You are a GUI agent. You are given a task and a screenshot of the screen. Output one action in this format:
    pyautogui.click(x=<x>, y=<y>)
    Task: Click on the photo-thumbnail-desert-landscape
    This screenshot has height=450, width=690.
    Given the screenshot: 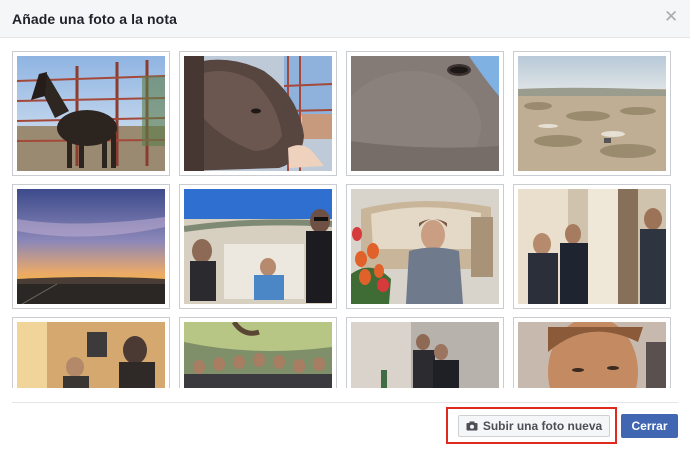 What is the action you would take?
    pyautogui.click(x=592, y=113)
    